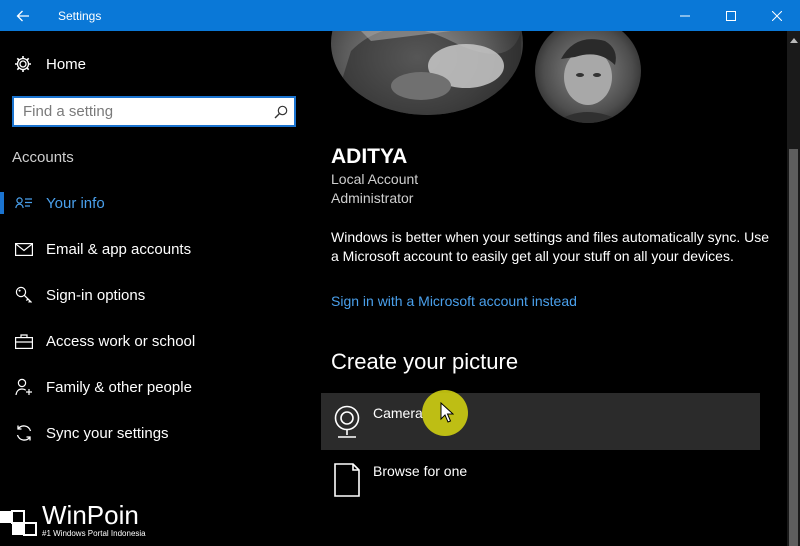 The image size is (800, 546). I want to click on winpoin-watermark: WinPoin #1 Windows Portal Indonesia, so click(73, 520).